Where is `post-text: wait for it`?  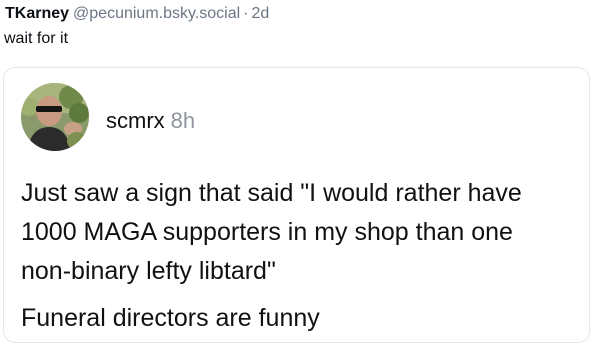
post-text: wait for it is located at coordinates (36, 38).